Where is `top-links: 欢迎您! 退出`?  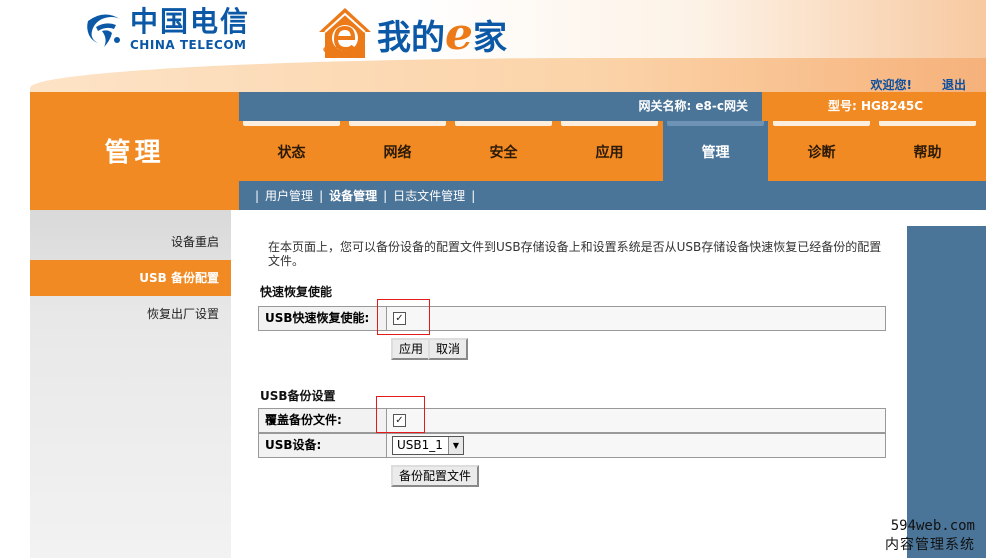 top-links: 欢迎您! 退出 is located at coordinates (919, 84).